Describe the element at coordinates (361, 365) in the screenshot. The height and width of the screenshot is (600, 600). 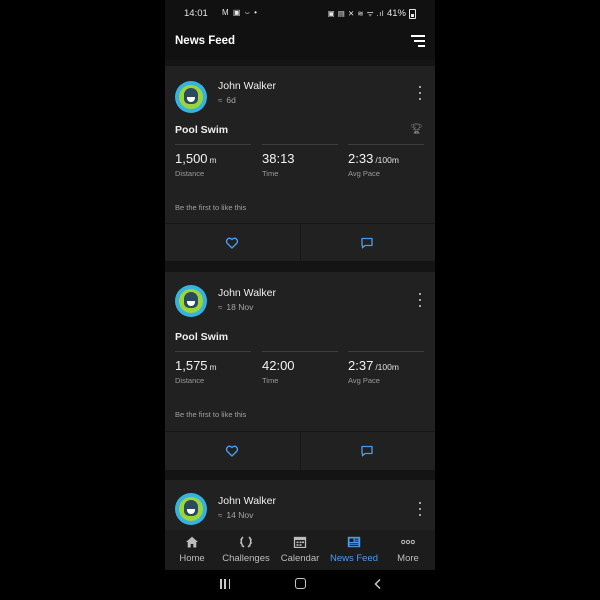
I see `stat-value: 2:37` at that location.